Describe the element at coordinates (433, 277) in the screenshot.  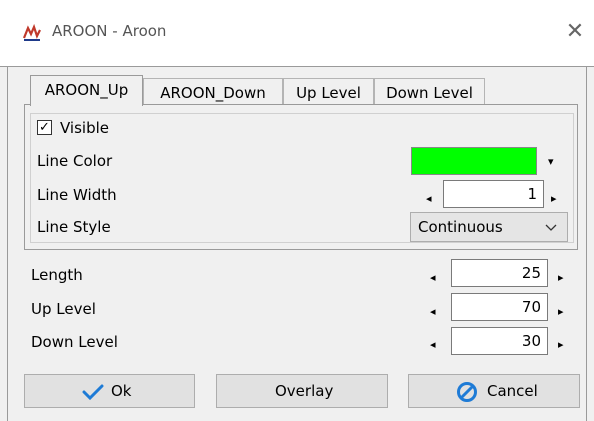
I see `length-decrease-icon: ◂` at that location.